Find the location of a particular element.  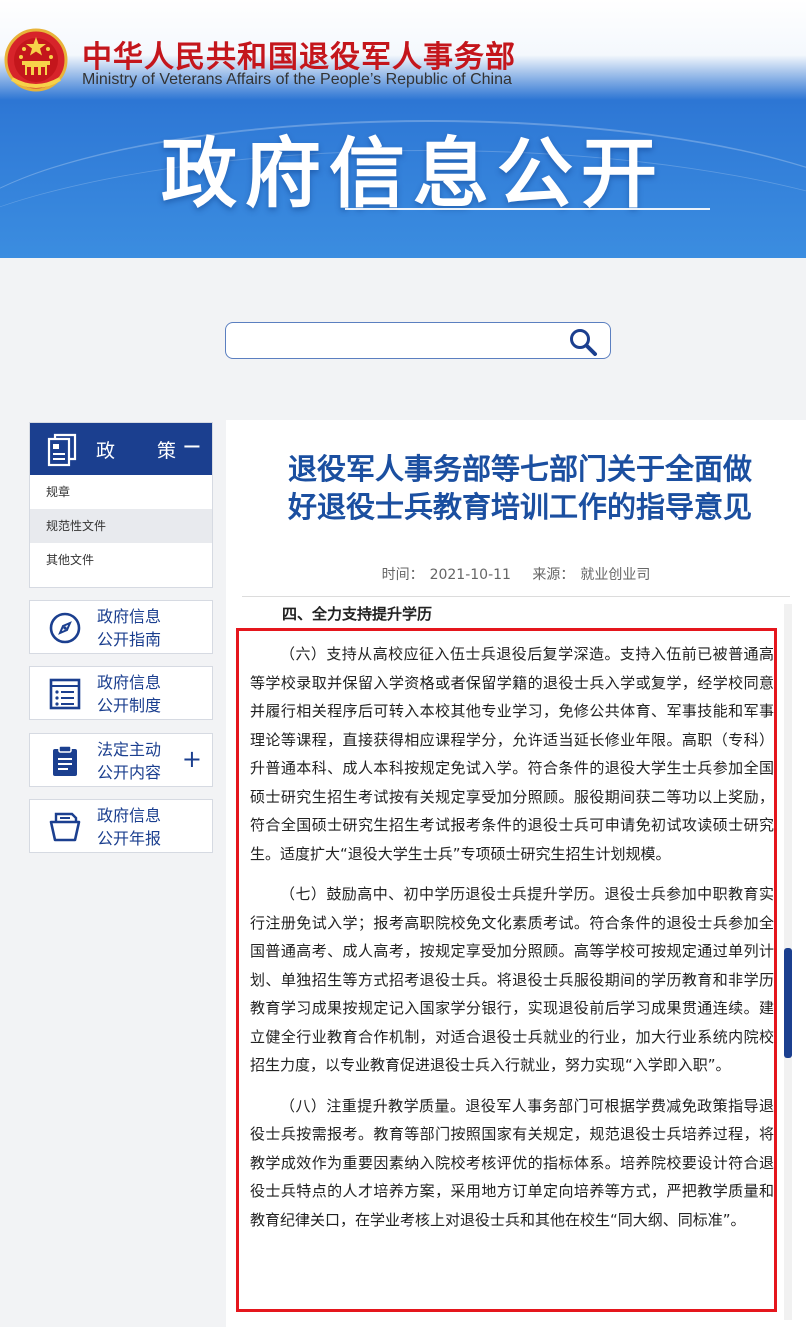

banner-title: 政府信息公开 is located at coordinates (413, 173).